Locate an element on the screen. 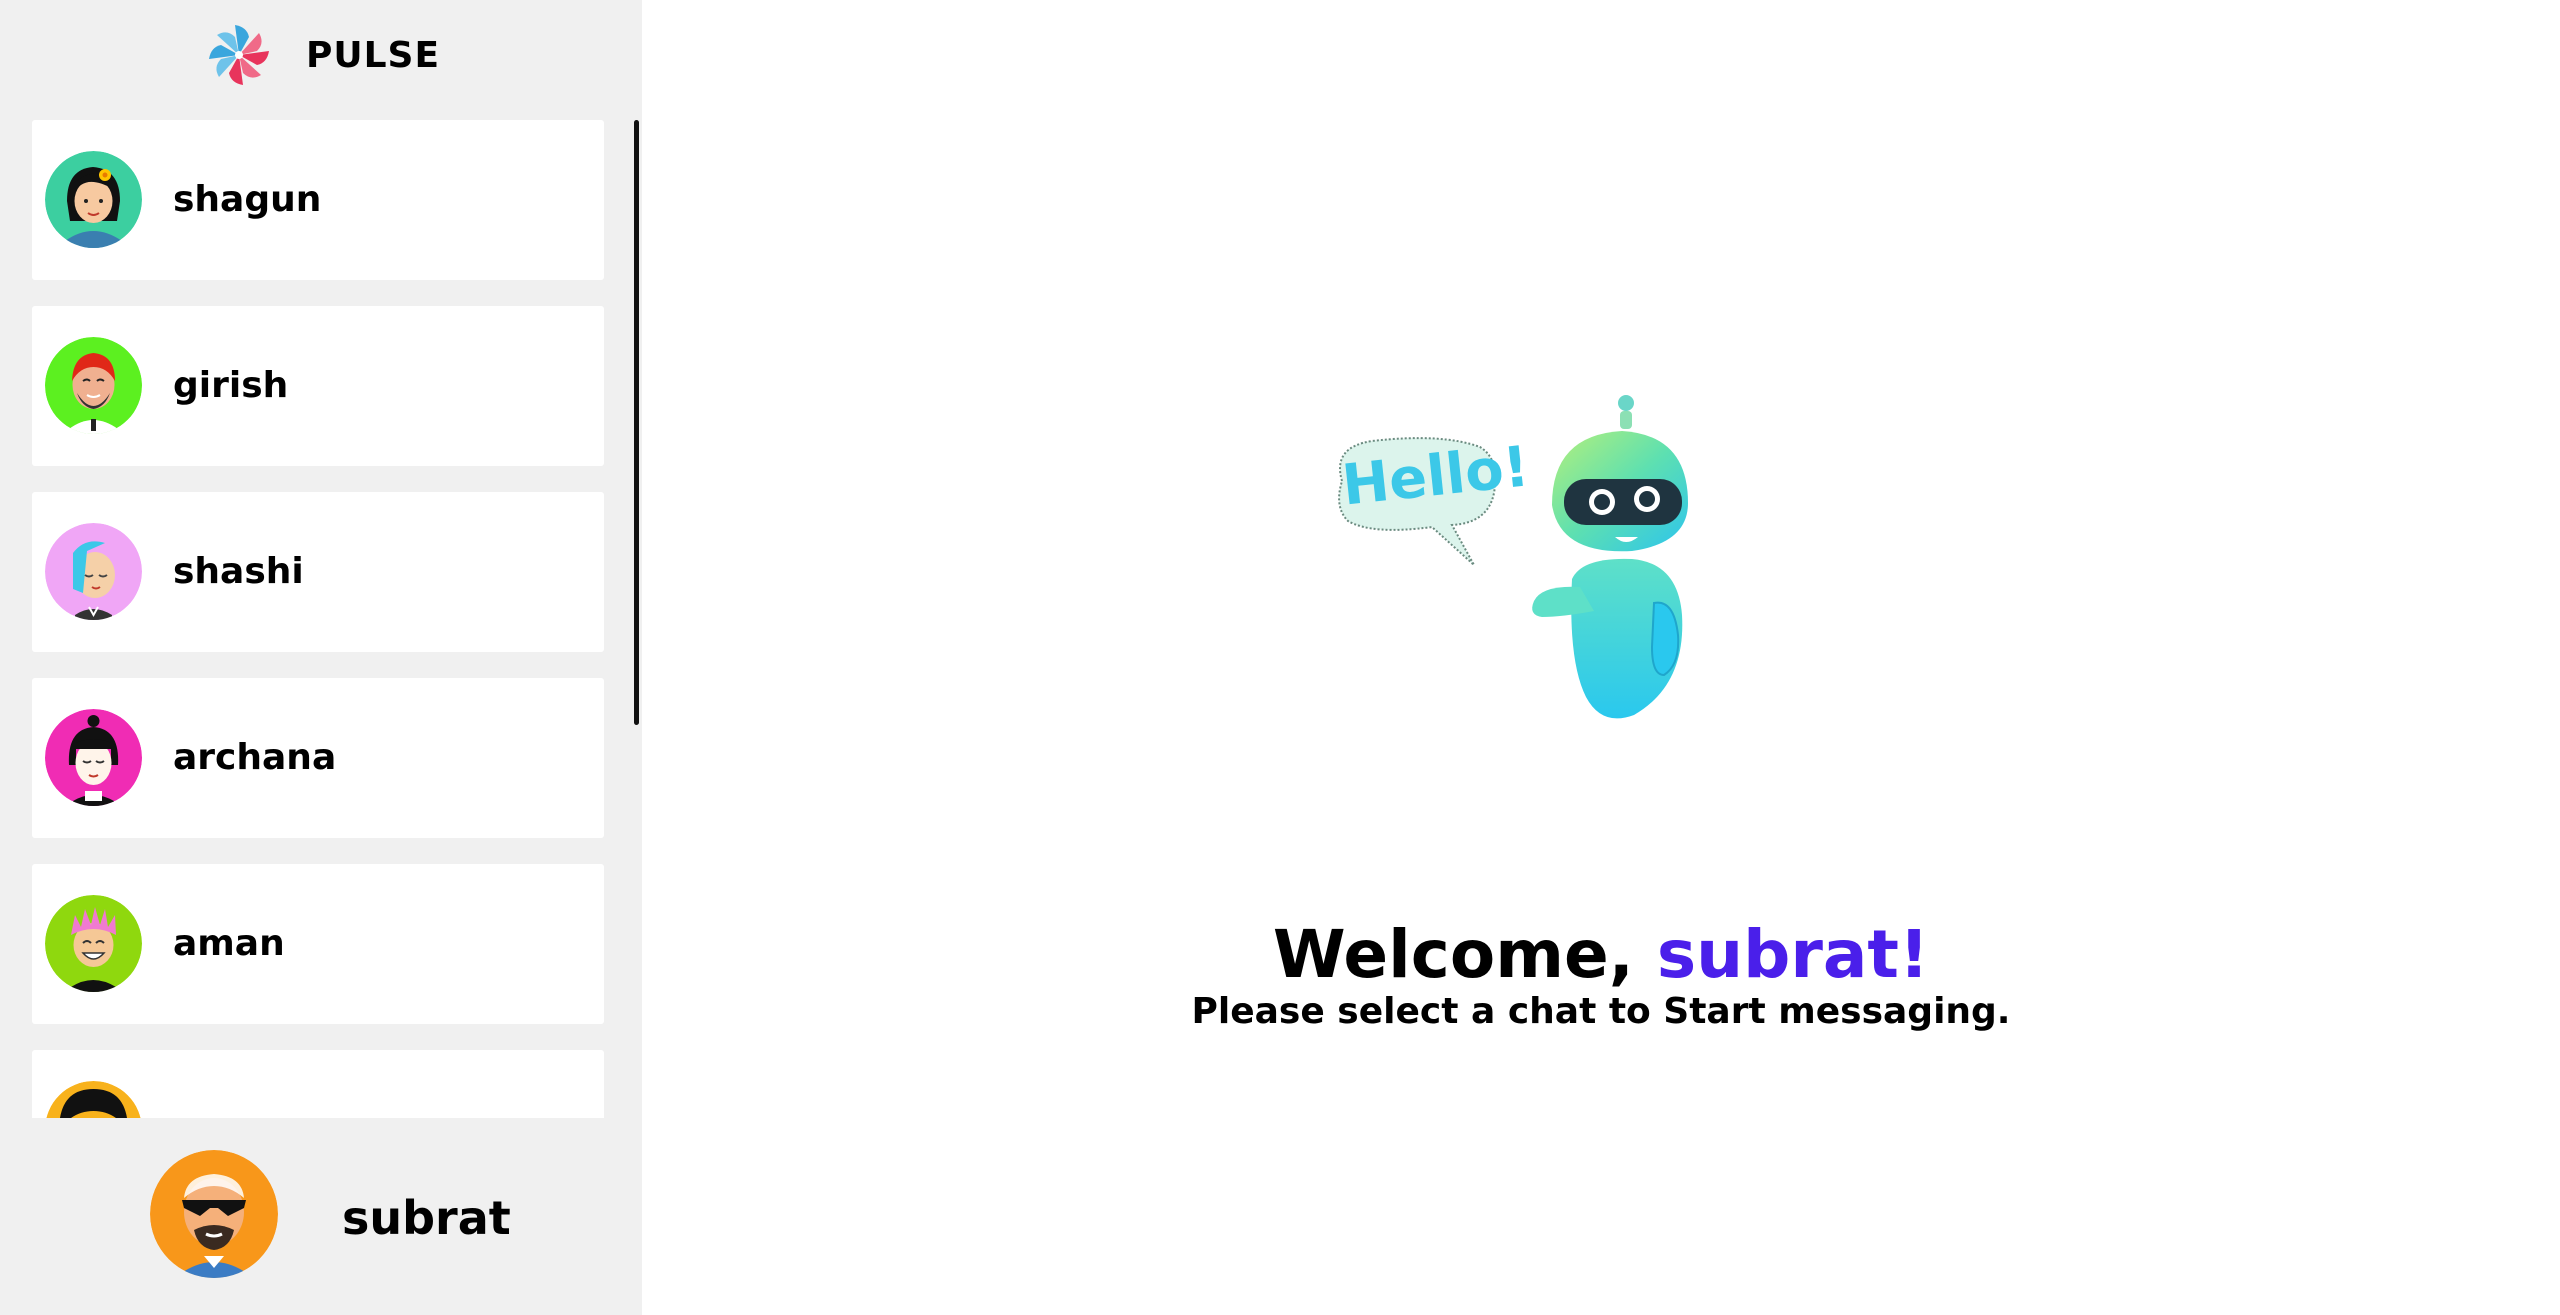  brand-header: PULSE is located at coordinates (321, 55).